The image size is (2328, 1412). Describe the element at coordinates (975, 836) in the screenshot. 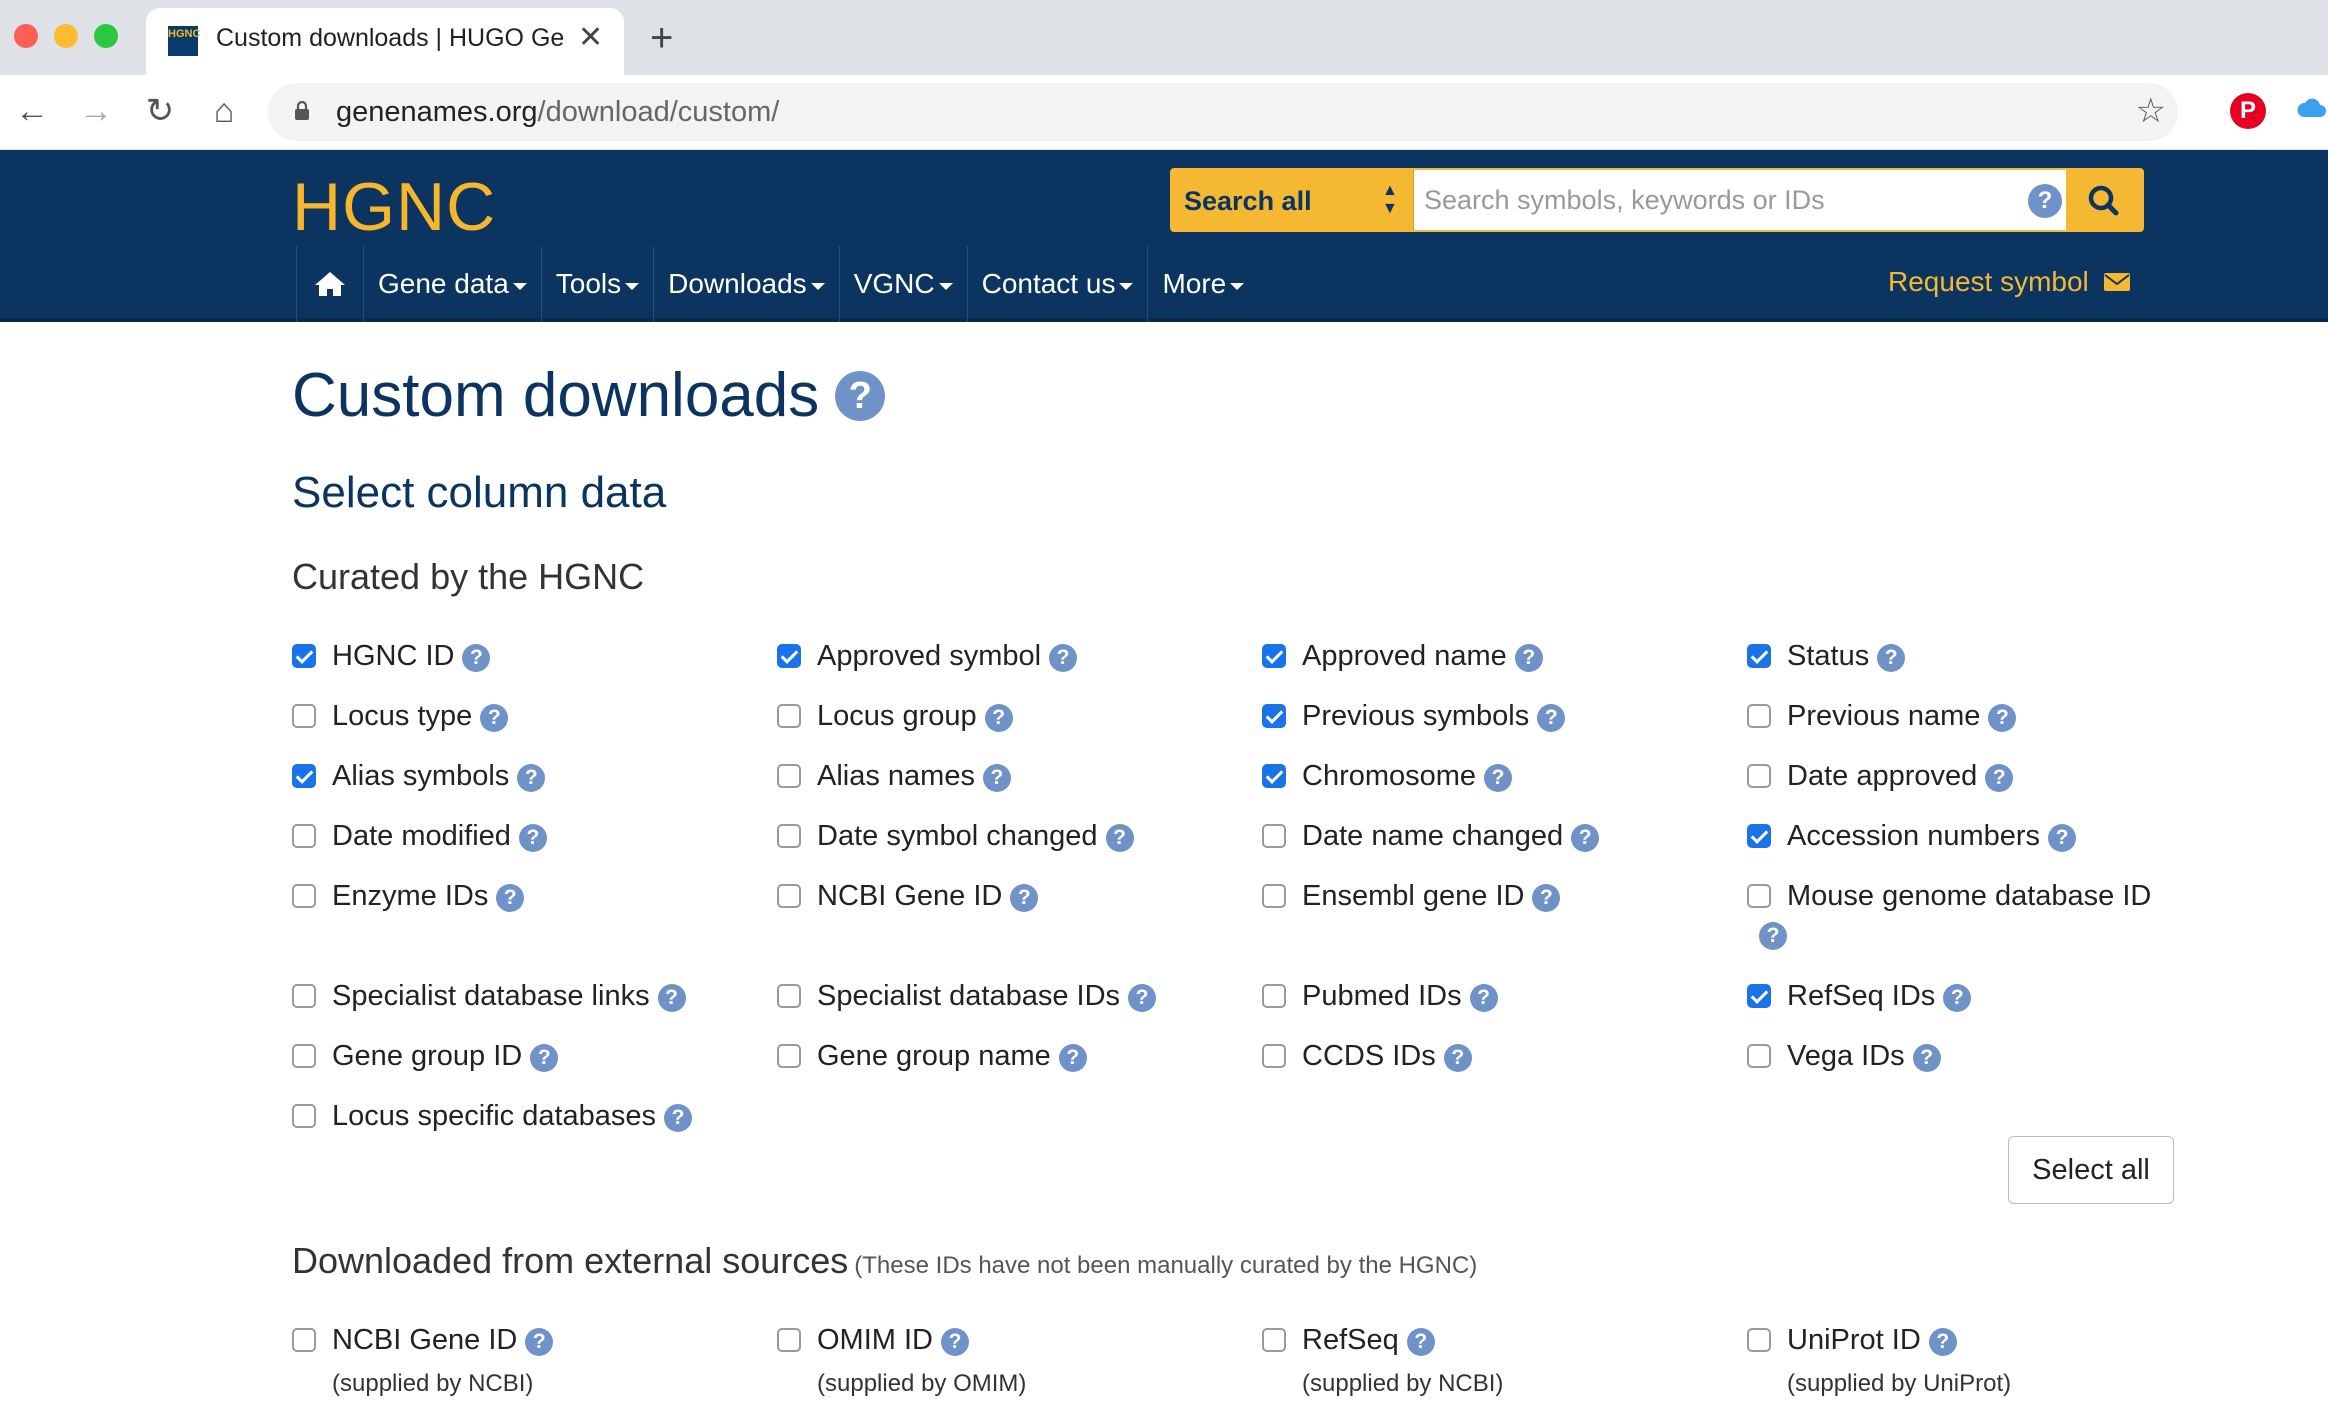

I see `option-label: Date symbol changed?` at that location.